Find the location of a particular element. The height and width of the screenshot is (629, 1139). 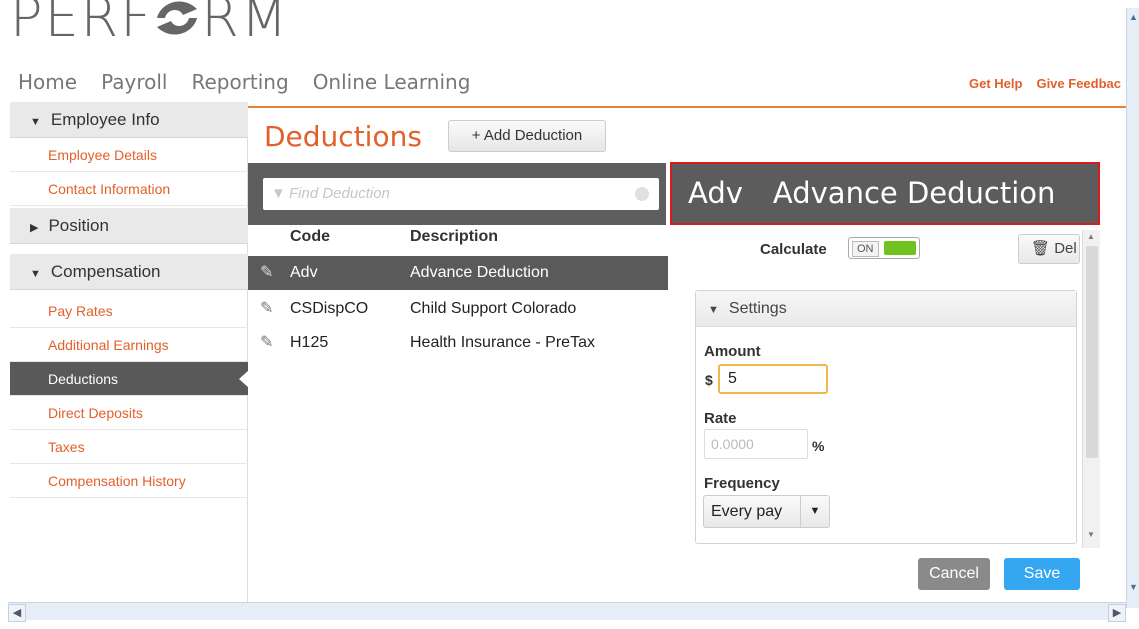

sidebar-section-compensation: ▼ Compensation is located at coordinates (129, 272).